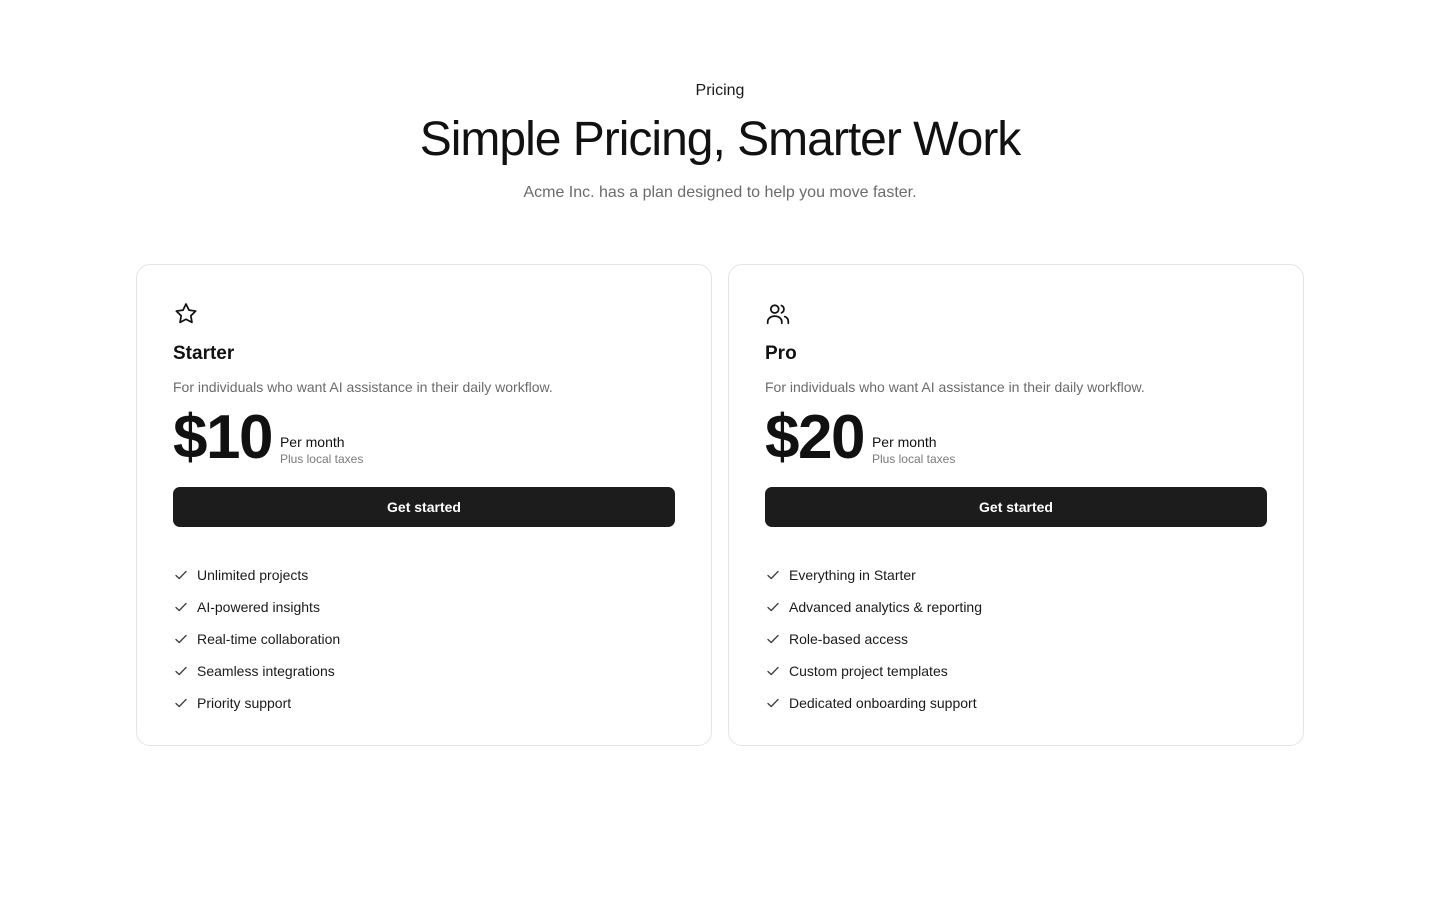 Image resolution: width=1440 pixels, height=900 pixels. What do you see at coordinates (223, 437) in the screenshot?
I see `plan-price: $10` at bounding box center [223, 437].